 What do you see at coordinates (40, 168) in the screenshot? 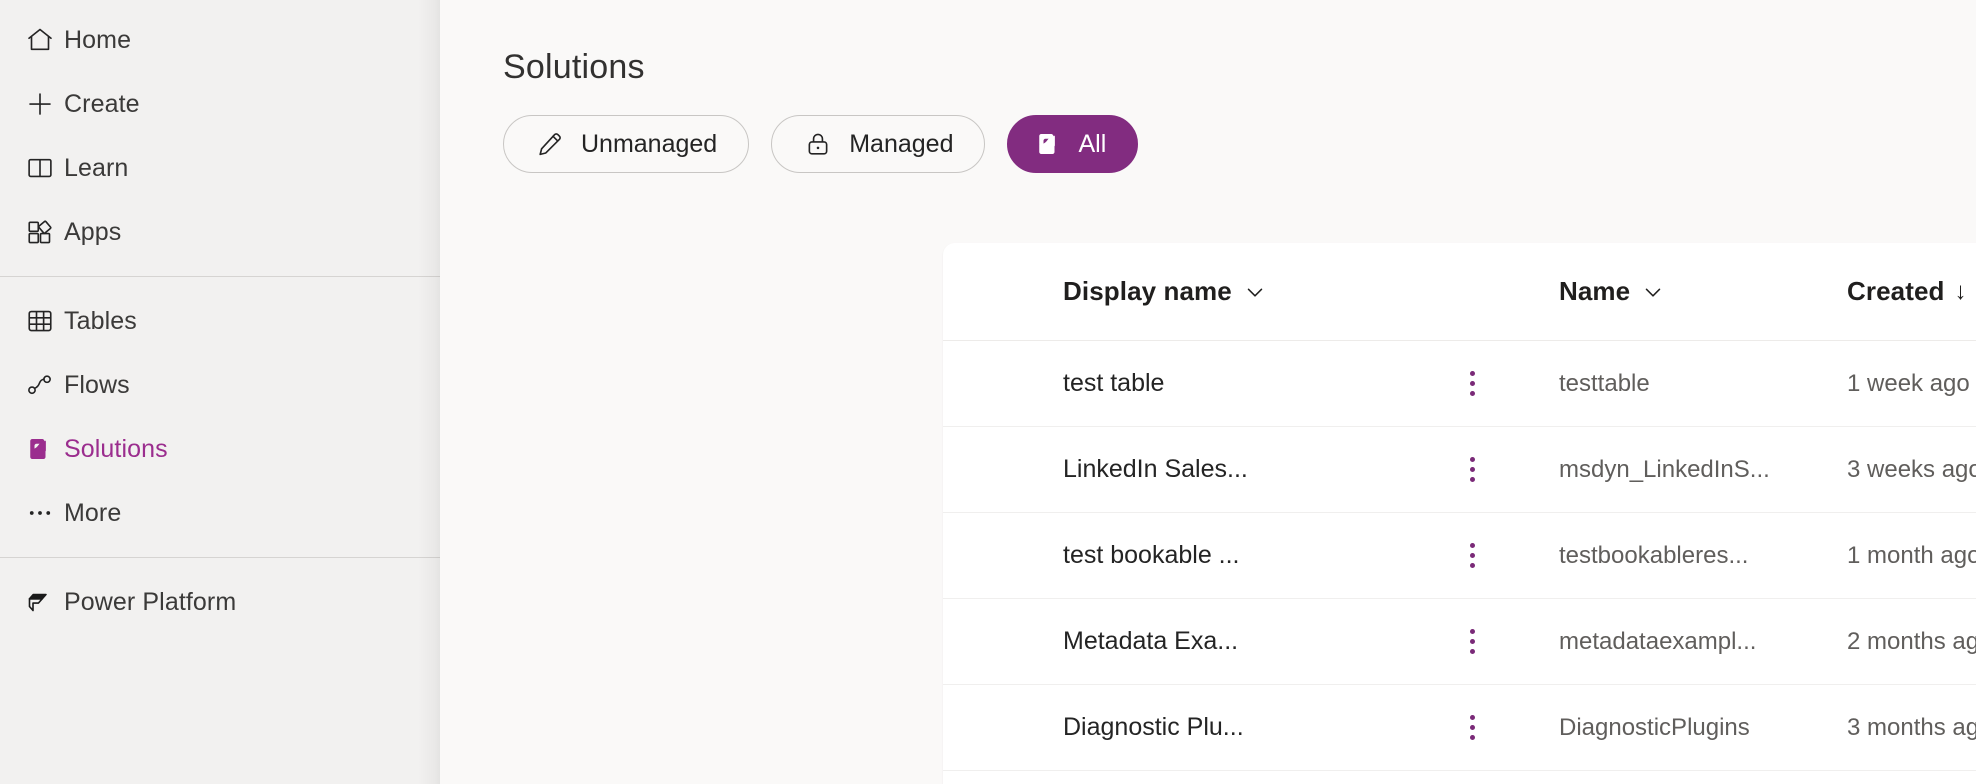
I see `book-icon` at bounding box center [40, 168].